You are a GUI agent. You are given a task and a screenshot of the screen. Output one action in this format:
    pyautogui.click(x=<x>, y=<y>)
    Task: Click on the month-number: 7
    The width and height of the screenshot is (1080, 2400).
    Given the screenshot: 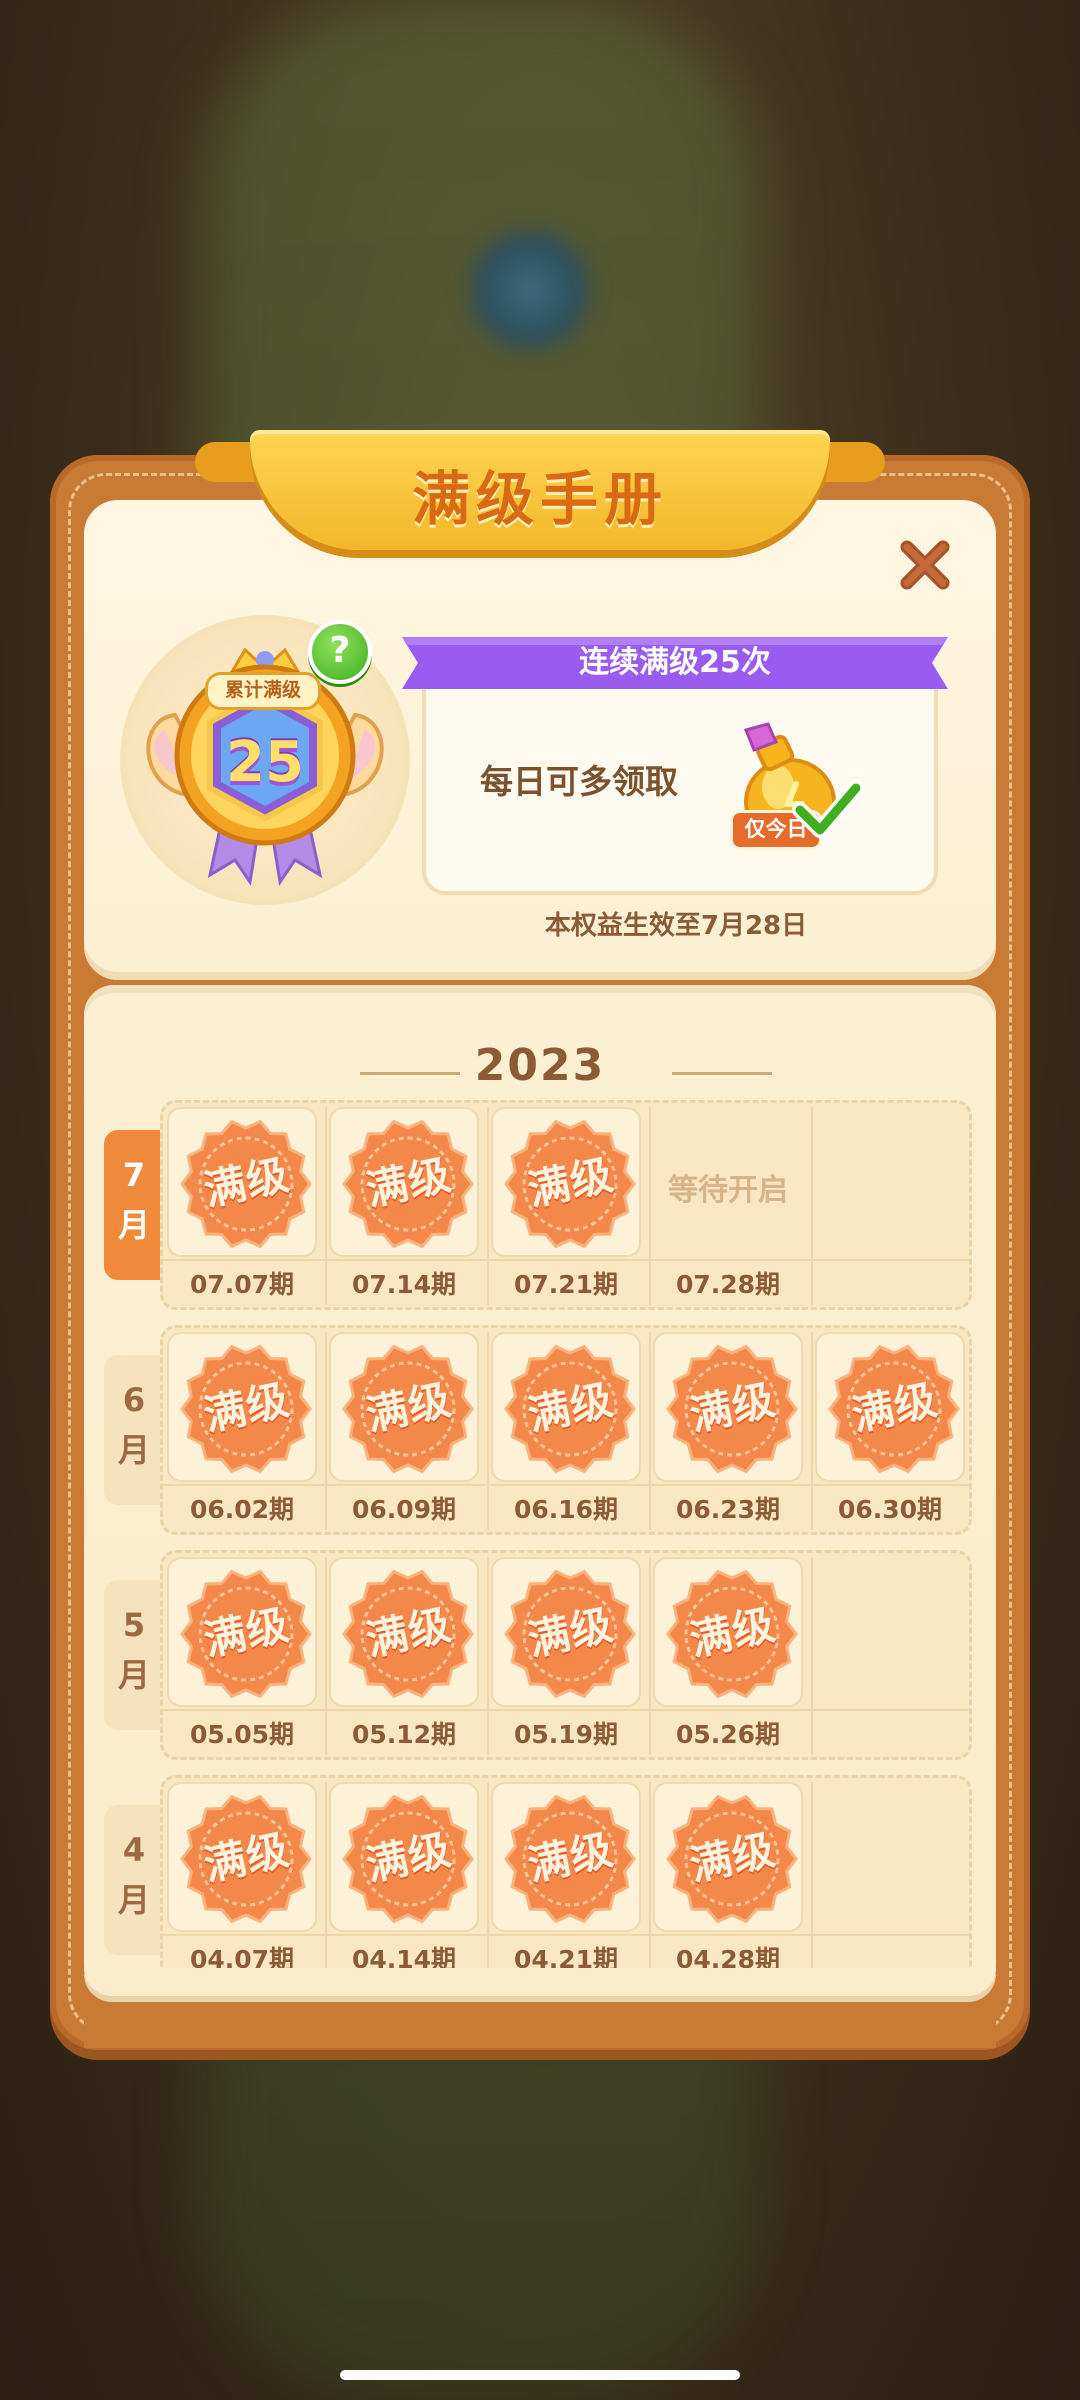 What is the action you would take?
    pyautogui.click(x=134, y=1175)
    